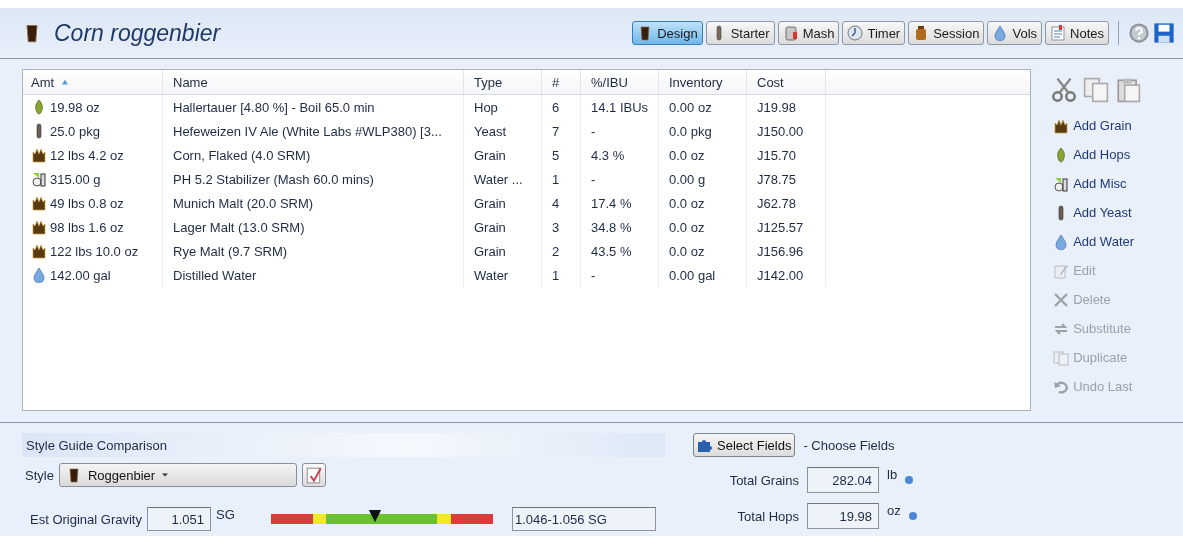 This screenshot has width=1183, height=536. Describe the element at coordinates (556, 131) in the screenshot. I see `table-cell: 7` at that location.